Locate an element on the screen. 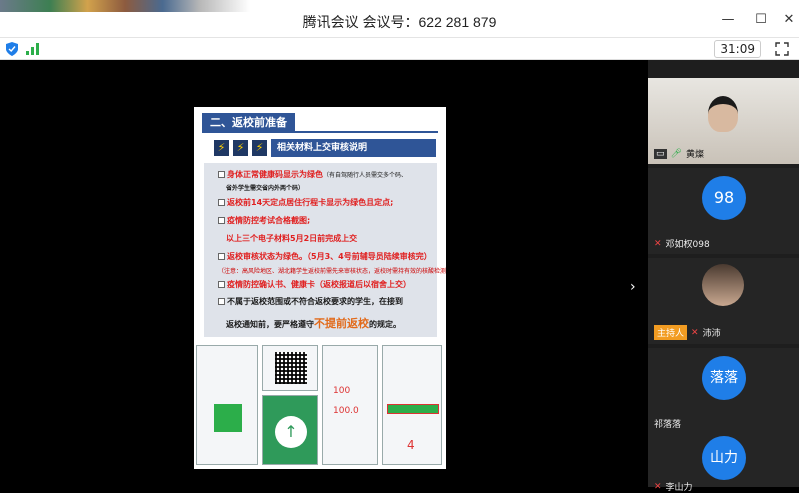  avatar: 98 is located at coordinates (724, 198).